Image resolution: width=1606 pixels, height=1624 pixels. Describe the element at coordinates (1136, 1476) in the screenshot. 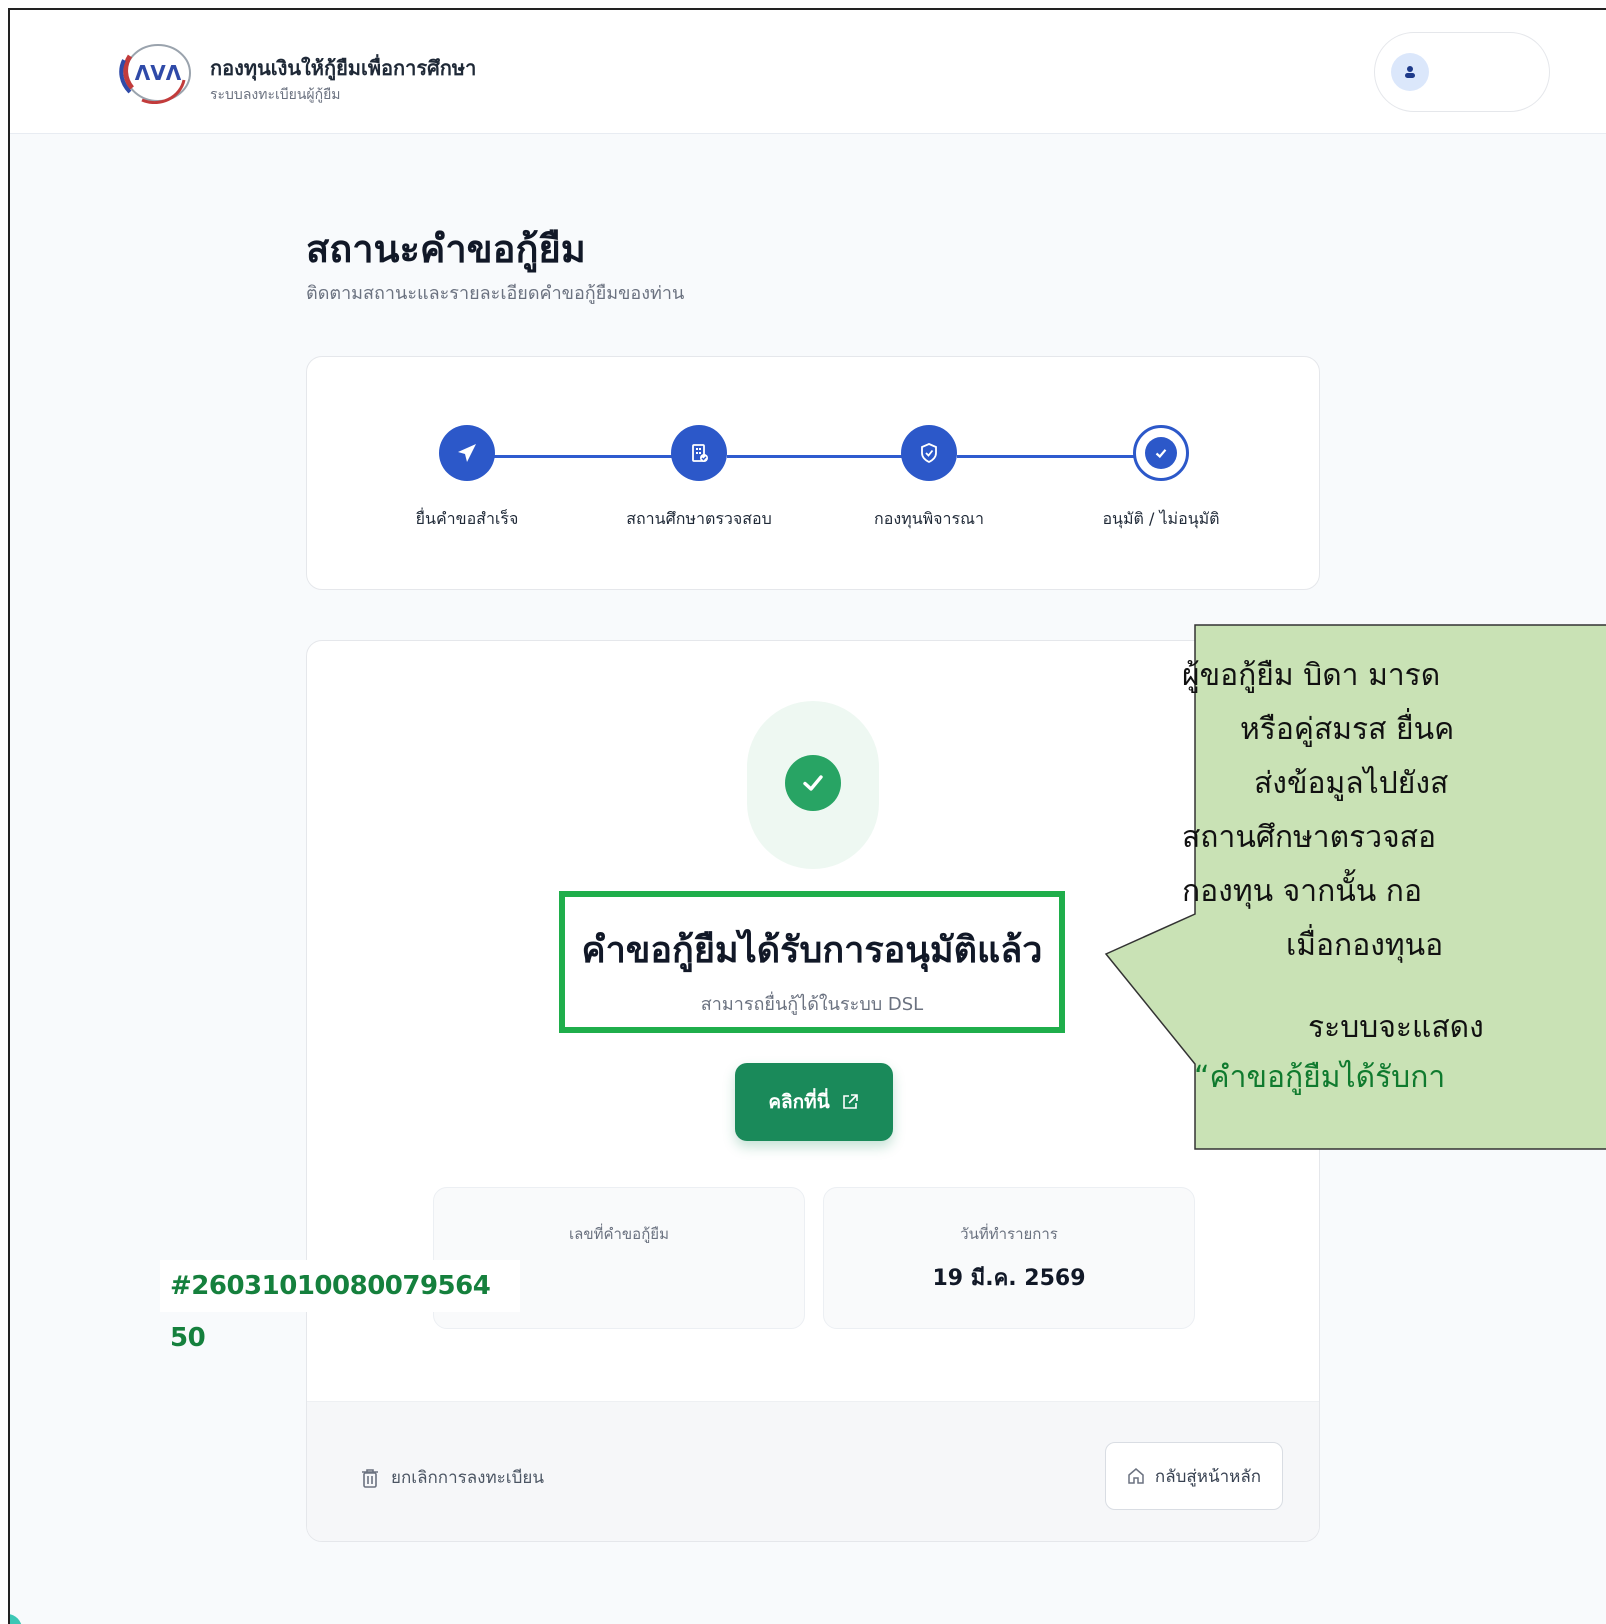

I see `home-icon` at that location.